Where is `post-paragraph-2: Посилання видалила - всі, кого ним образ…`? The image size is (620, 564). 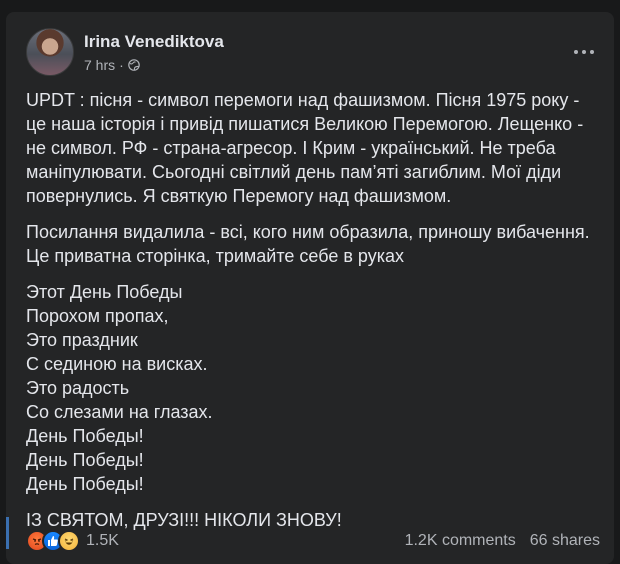 post-paragraph-2: Посилання видалила - всі, кого ним образ… is located at coordinates (317, 244).